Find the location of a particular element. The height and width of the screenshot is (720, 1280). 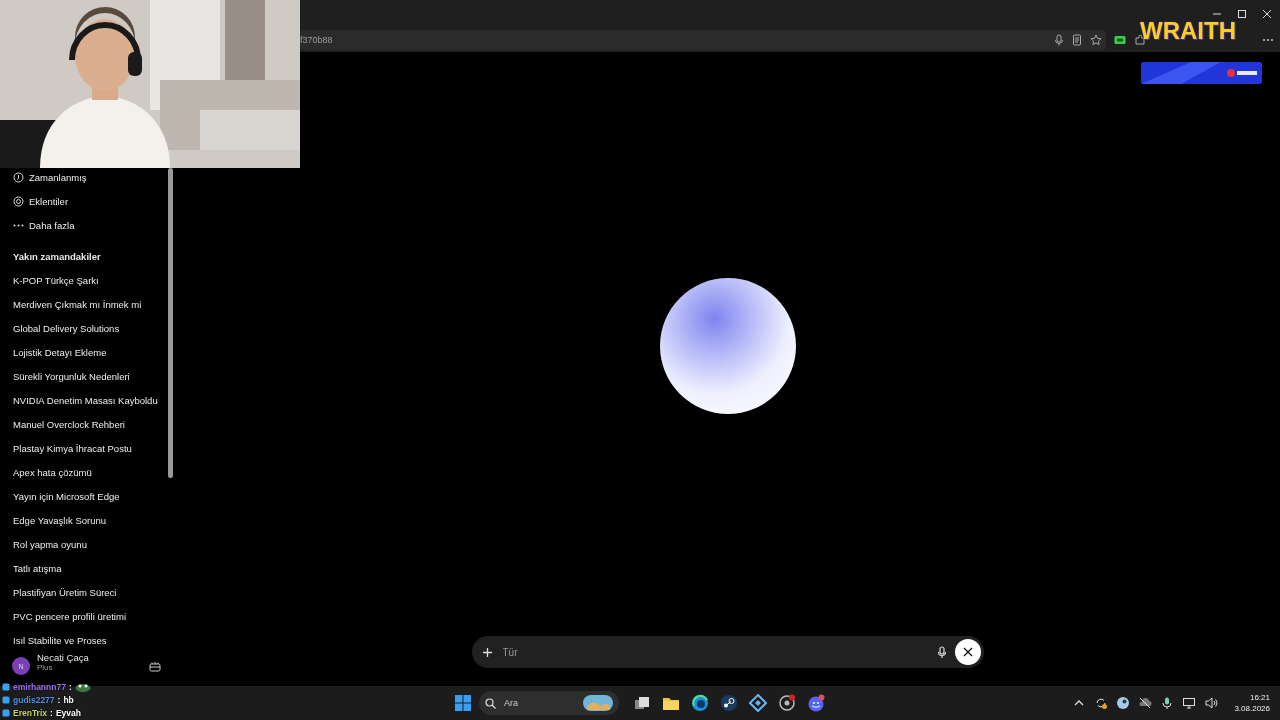

close-button is located at coordinates (967, 652).